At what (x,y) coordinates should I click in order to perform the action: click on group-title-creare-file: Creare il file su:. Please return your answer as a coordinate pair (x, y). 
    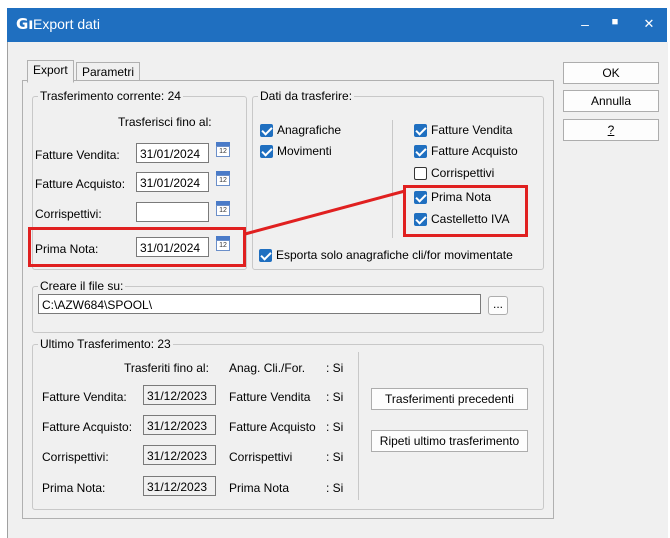
    Looking at the image, I should click on (82, 286).